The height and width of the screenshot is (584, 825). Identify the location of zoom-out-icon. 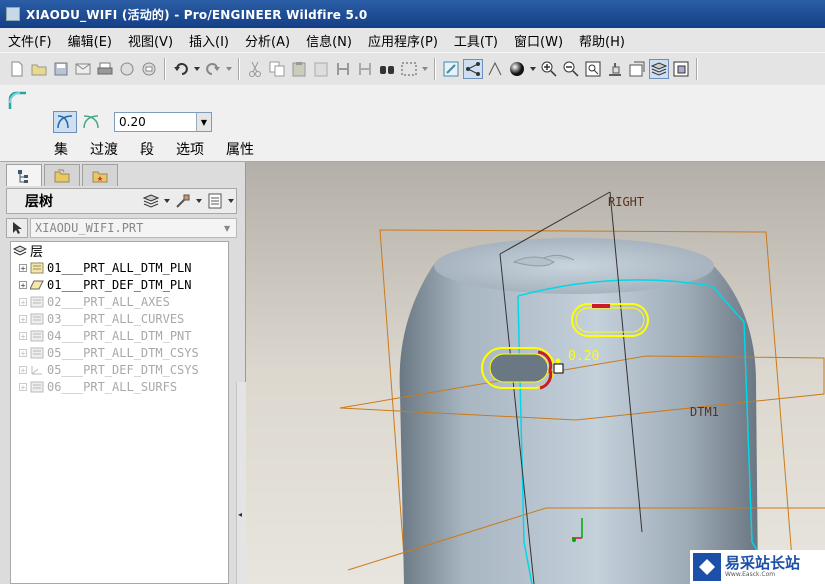
(571, 69).